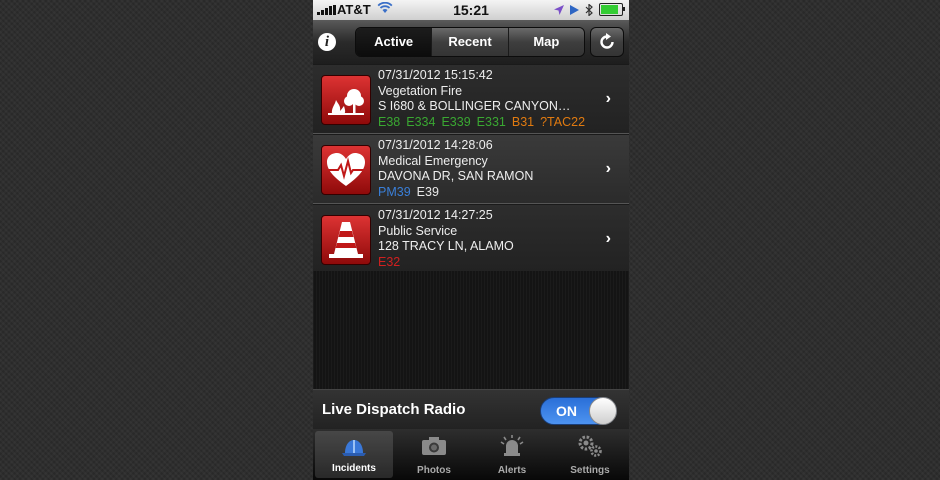 The image size is (940, 480). What do you see at coordinates (346, 100) in the screenshot?
I see `vegetation-fire-icon` at bounding box center [346, 100].